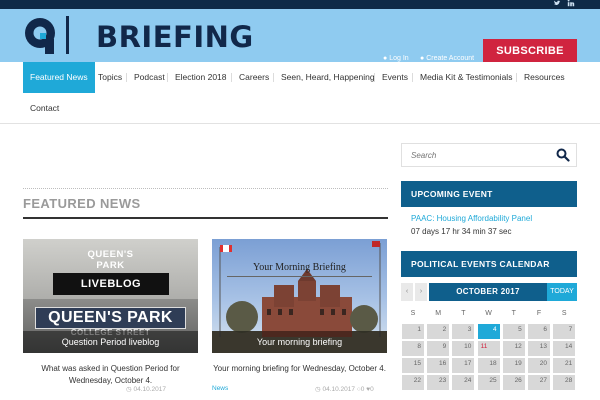  I want to click on calendar-weekday-row: SMTWTFS, so click(489, 314).